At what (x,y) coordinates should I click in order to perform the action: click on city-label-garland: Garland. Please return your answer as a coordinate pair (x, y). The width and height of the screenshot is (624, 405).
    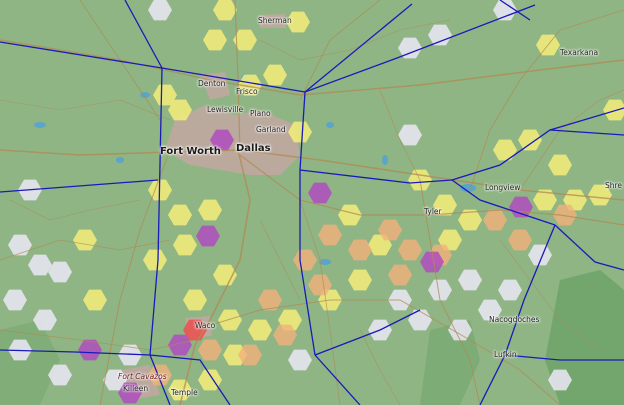
    Looking at the image, I should click on (271, 129).